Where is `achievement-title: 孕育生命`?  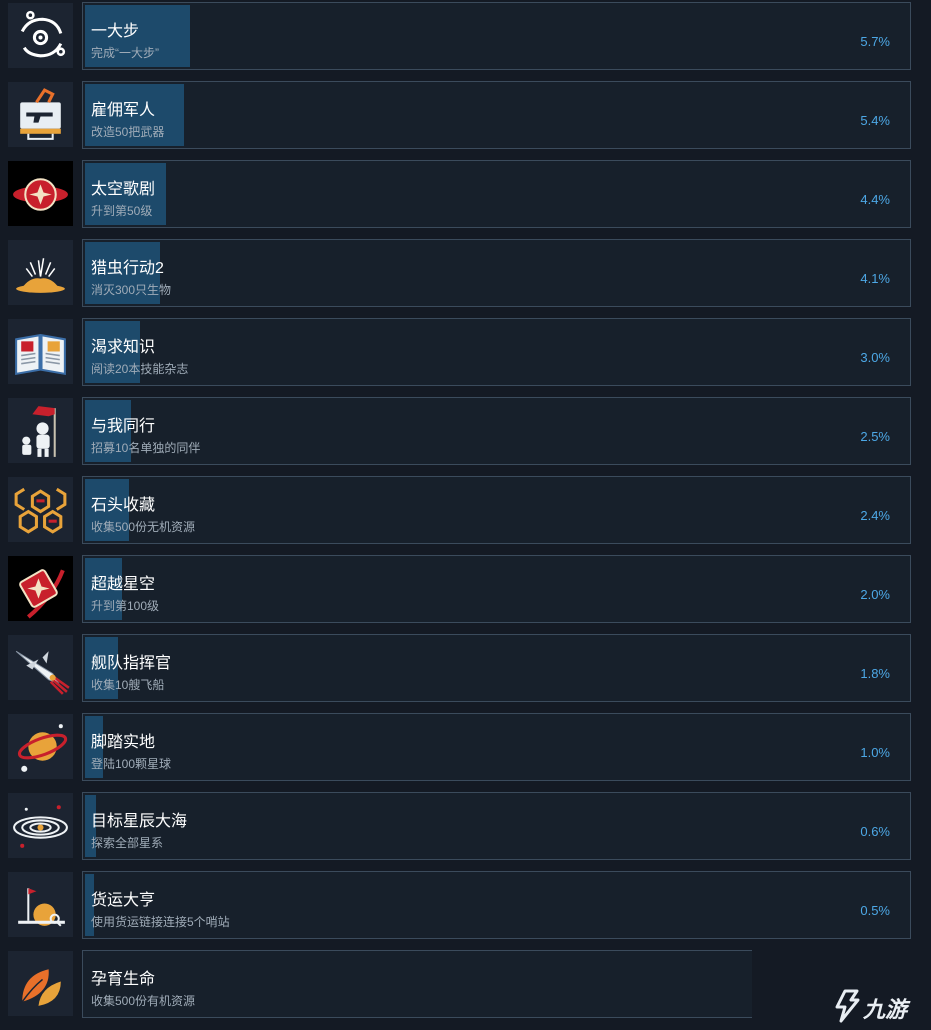
achievement-title: 孕育生命 is located at coordinates (123, 979).